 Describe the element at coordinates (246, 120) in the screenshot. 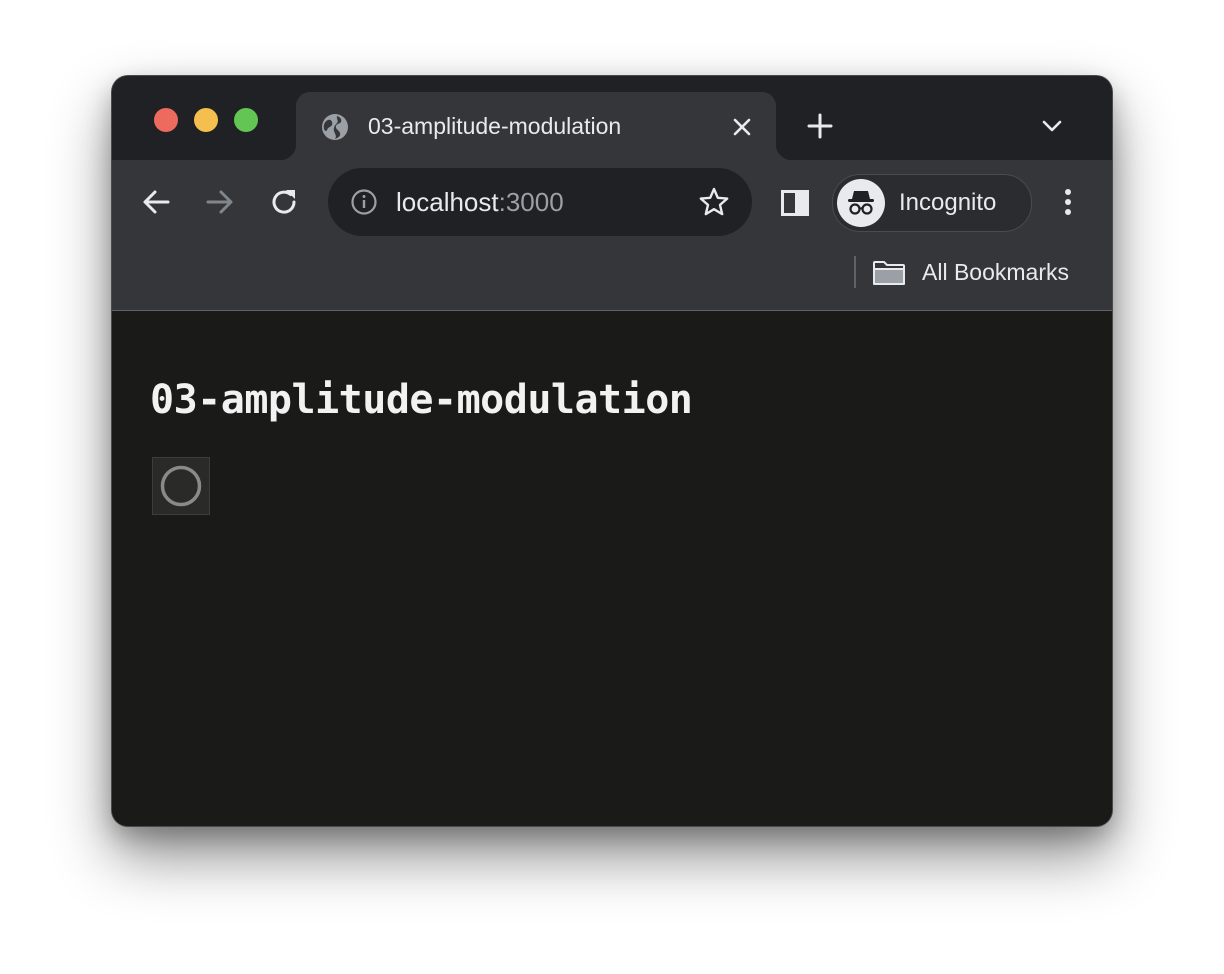

I see `zoom-window-button` at that location.